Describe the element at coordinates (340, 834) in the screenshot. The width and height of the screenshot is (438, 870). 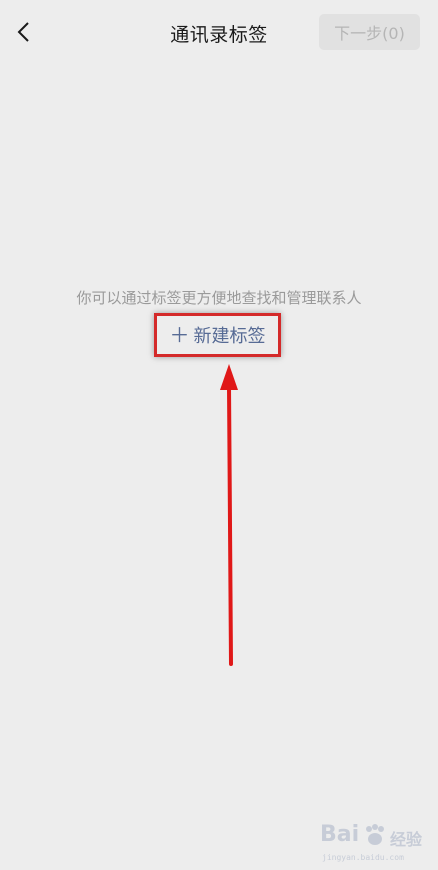
I see `watermark-brand: Bai` at that location.